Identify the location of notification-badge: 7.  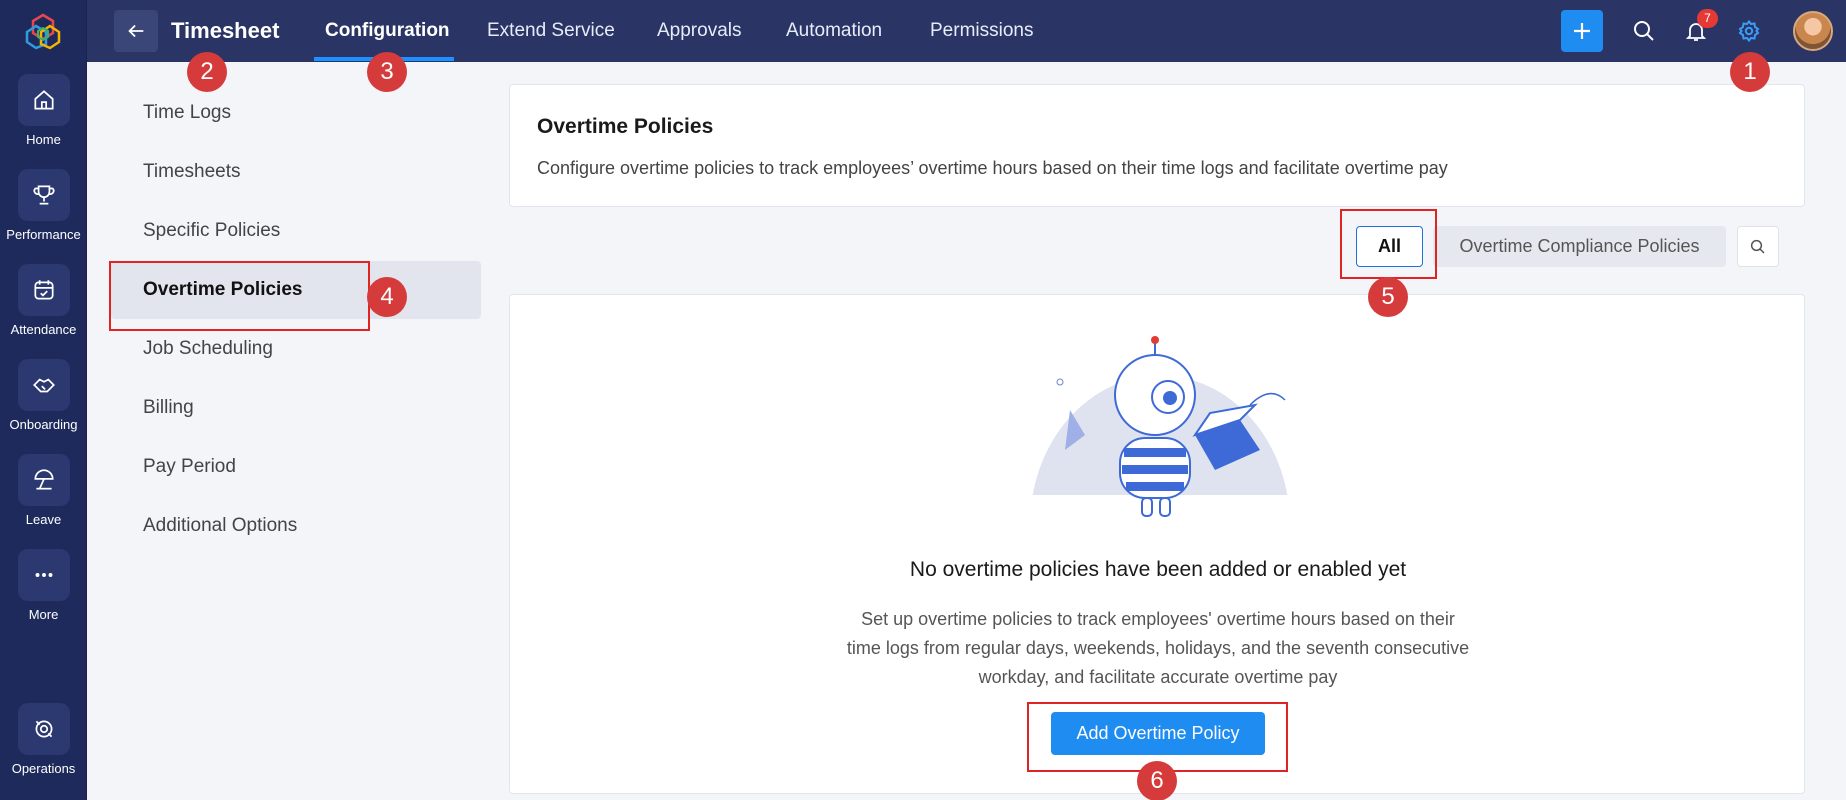
(1707, 18).